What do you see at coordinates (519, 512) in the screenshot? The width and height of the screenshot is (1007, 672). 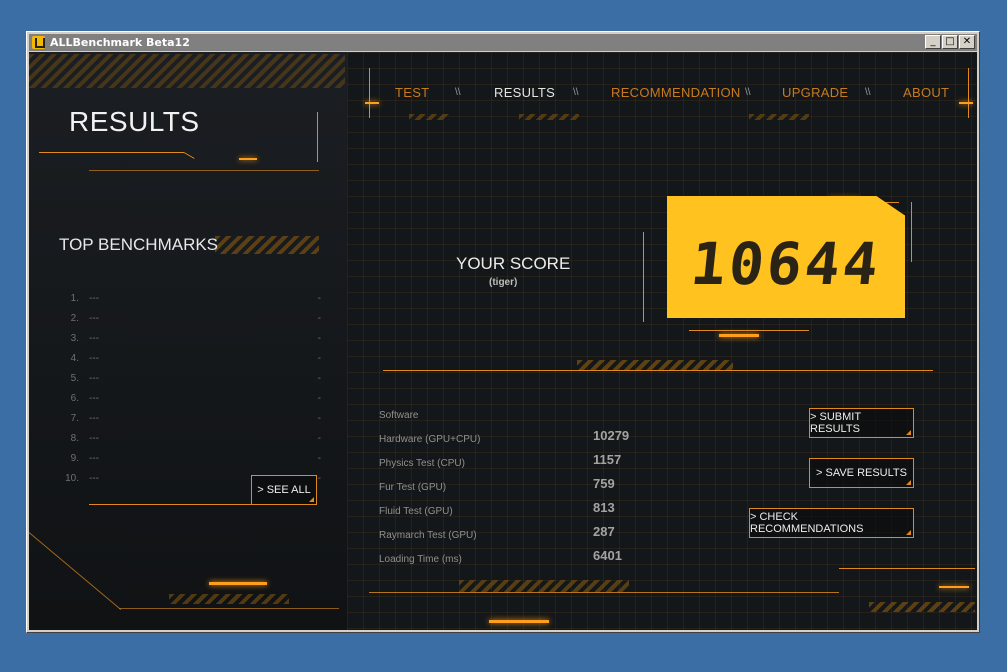 I see `table-row: Fluid Test (GPU) 813` at bounding box center [519, 512].